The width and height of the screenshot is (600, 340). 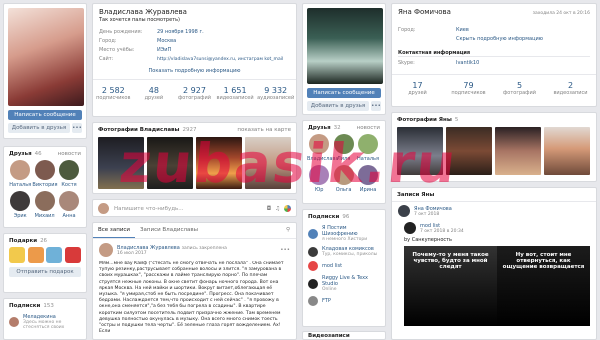 What do you see at coordinates (424, 120) in the screenshot?
I see `photos-title: Фотографии Яны` at bounding box center [424, 120].